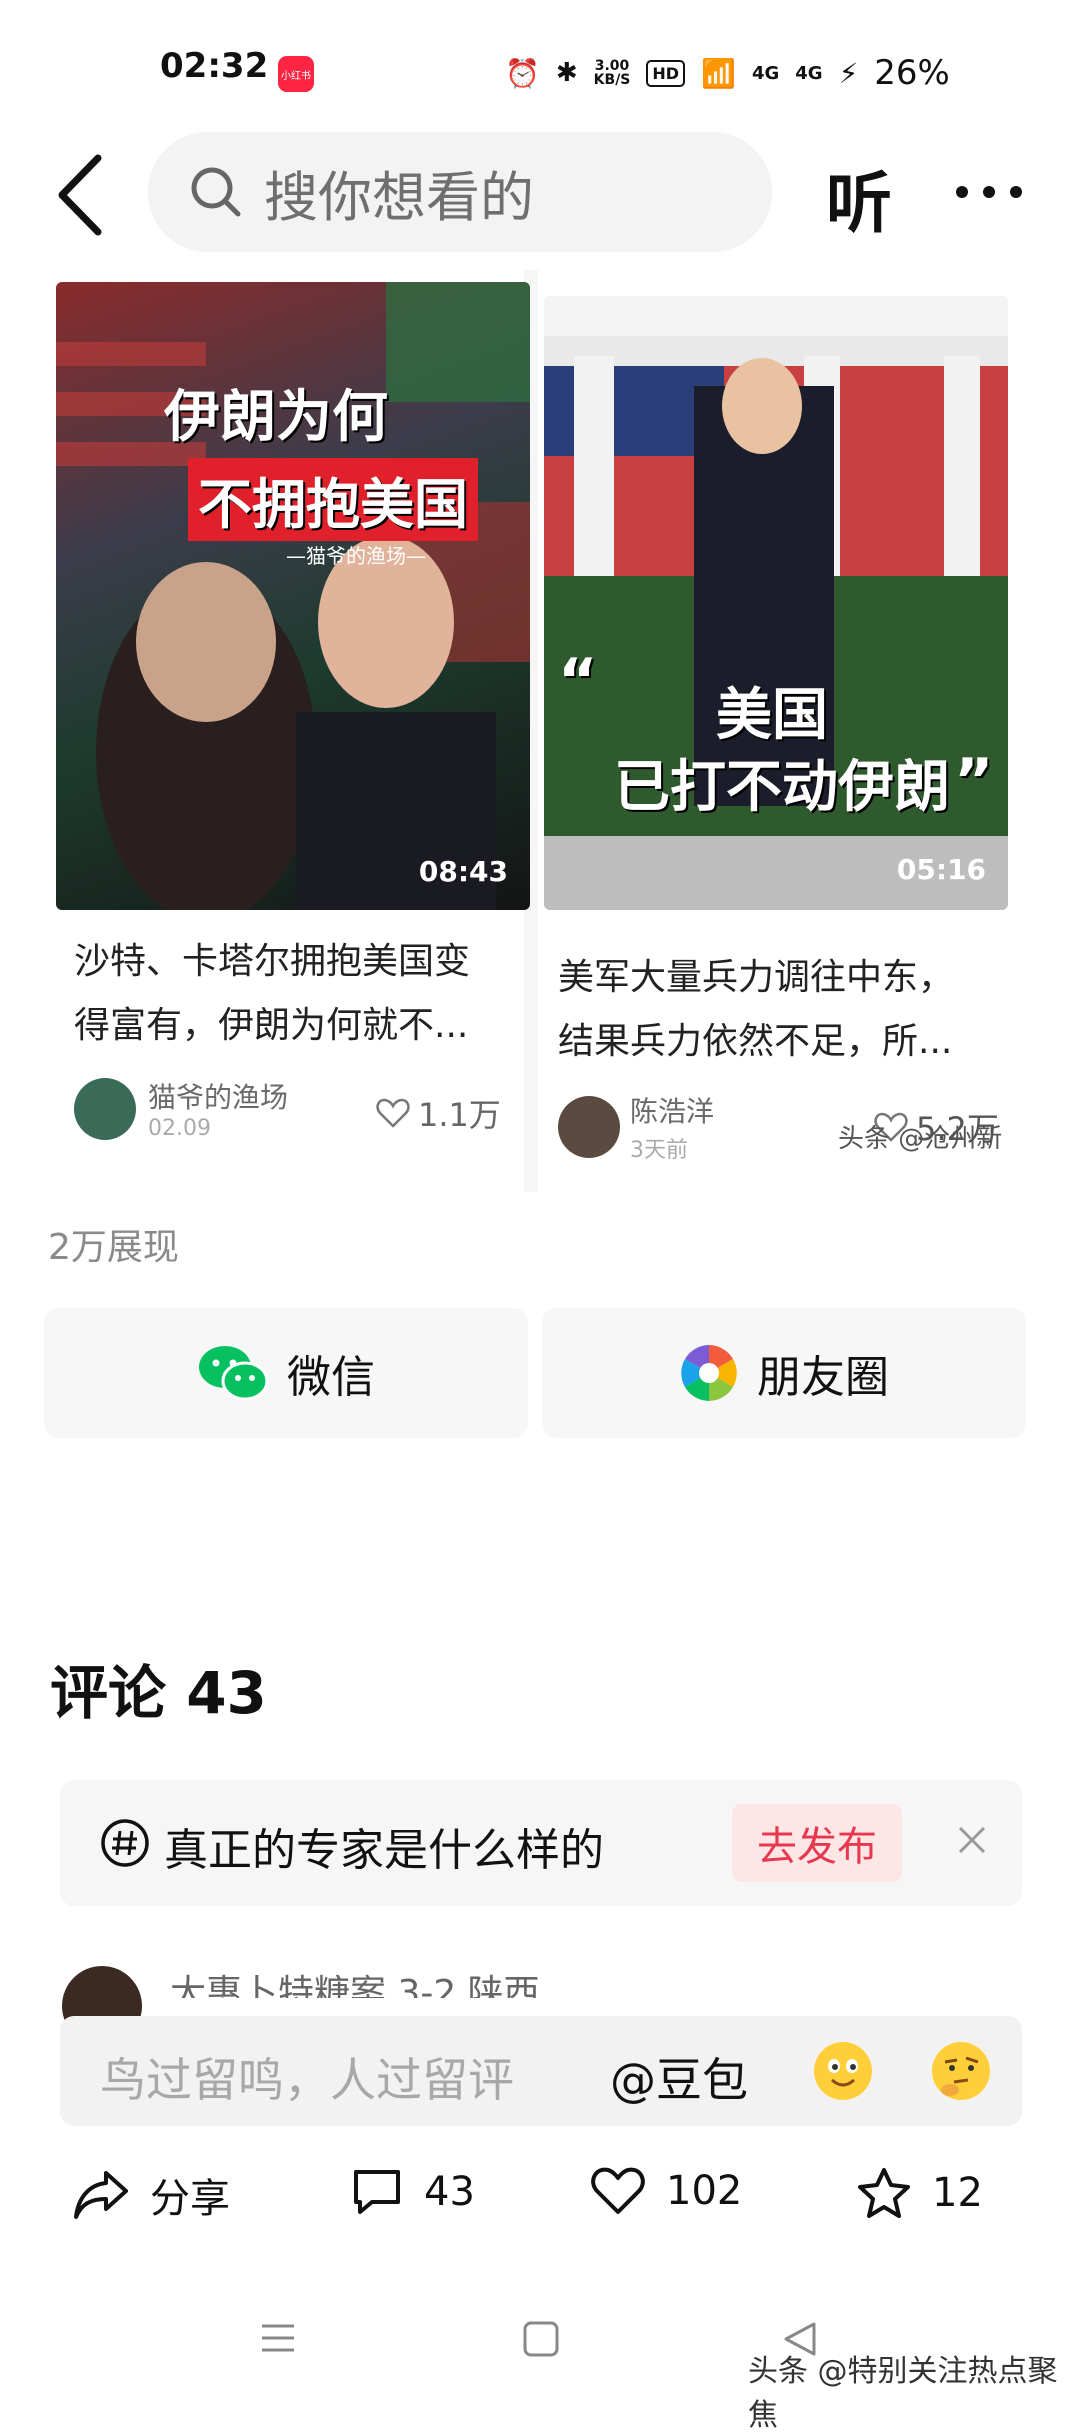 The image size is (1080, 2434). I want to click on wechat-icon, so click(234, 1373).